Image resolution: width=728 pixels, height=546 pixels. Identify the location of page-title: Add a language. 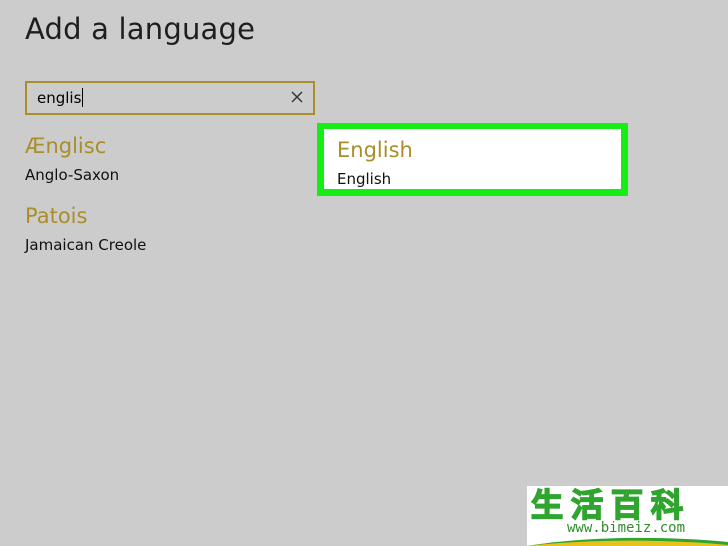
(140, 29).